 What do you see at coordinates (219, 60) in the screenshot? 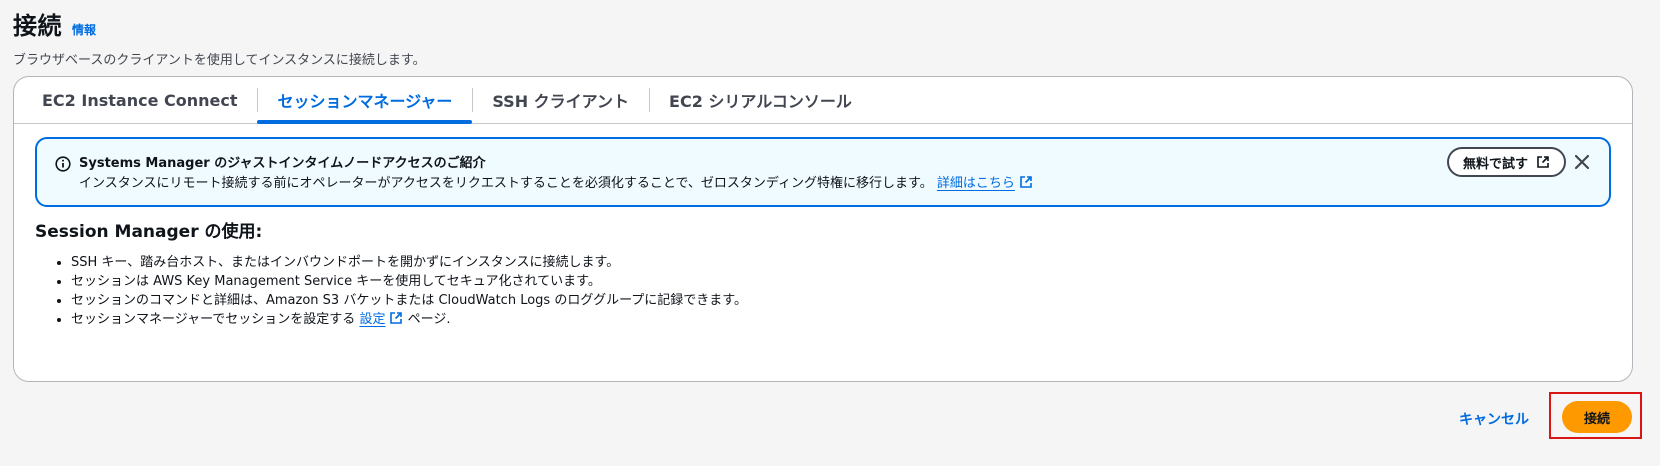
I see `page-description: ブラウザベースのクライアントを使用してインスタンスに接続します。` at bounding box center [219, 60].